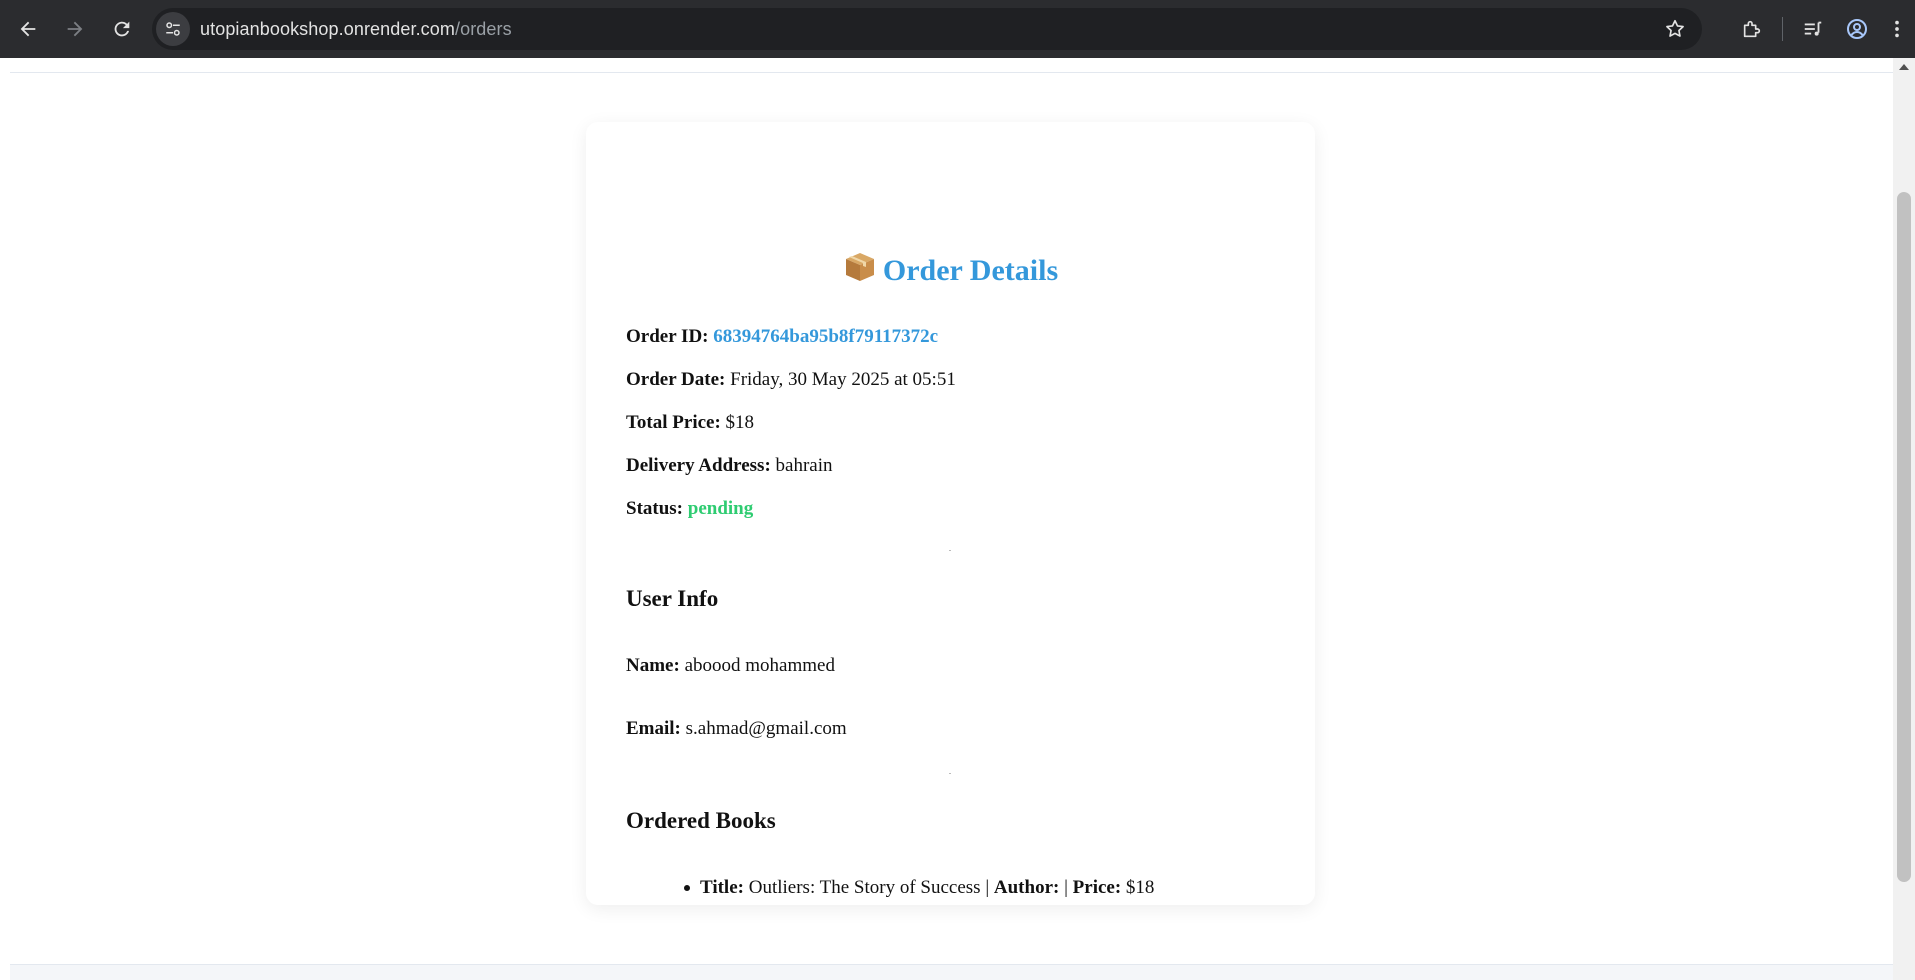 The image size is (1915, 980). I want to click on total-price-value: $18, so click(740, 422).